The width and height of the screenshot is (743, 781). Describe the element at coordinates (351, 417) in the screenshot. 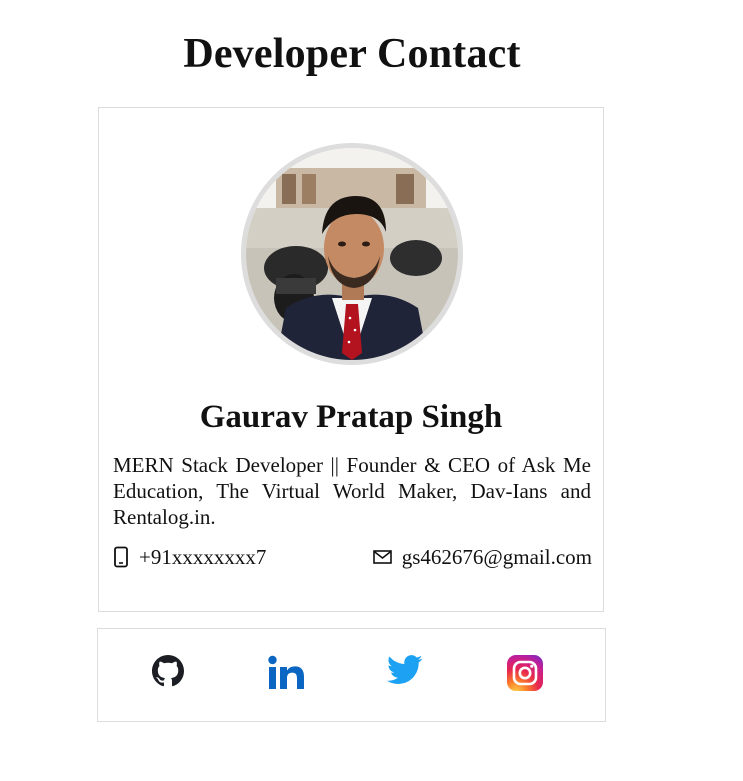

I see `profile-name: Gaurav Pratap Singh` at that location.